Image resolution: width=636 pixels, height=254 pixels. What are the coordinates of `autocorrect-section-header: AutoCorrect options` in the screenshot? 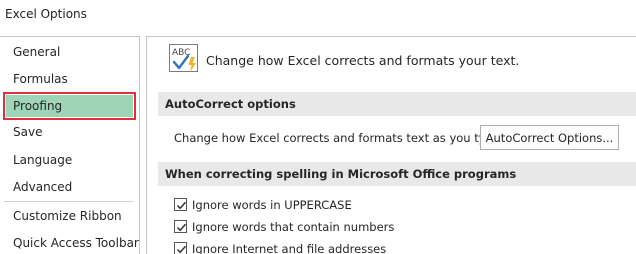 It's located at (397, 104).